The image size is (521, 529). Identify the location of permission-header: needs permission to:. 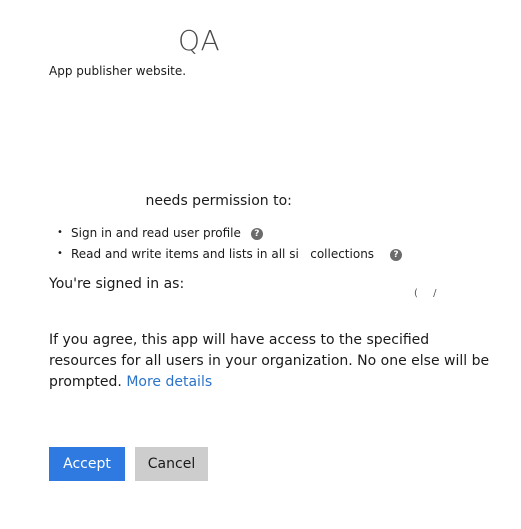
(170, 201).